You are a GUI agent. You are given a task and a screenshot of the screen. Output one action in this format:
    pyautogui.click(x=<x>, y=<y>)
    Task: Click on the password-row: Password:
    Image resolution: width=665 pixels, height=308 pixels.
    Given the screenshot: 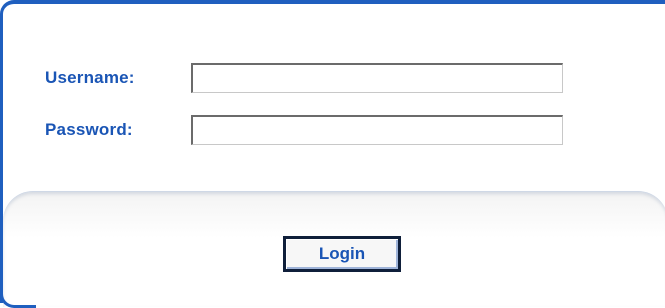 What is the action you would take?
    pyautogui.click(x=304, y=130)
    